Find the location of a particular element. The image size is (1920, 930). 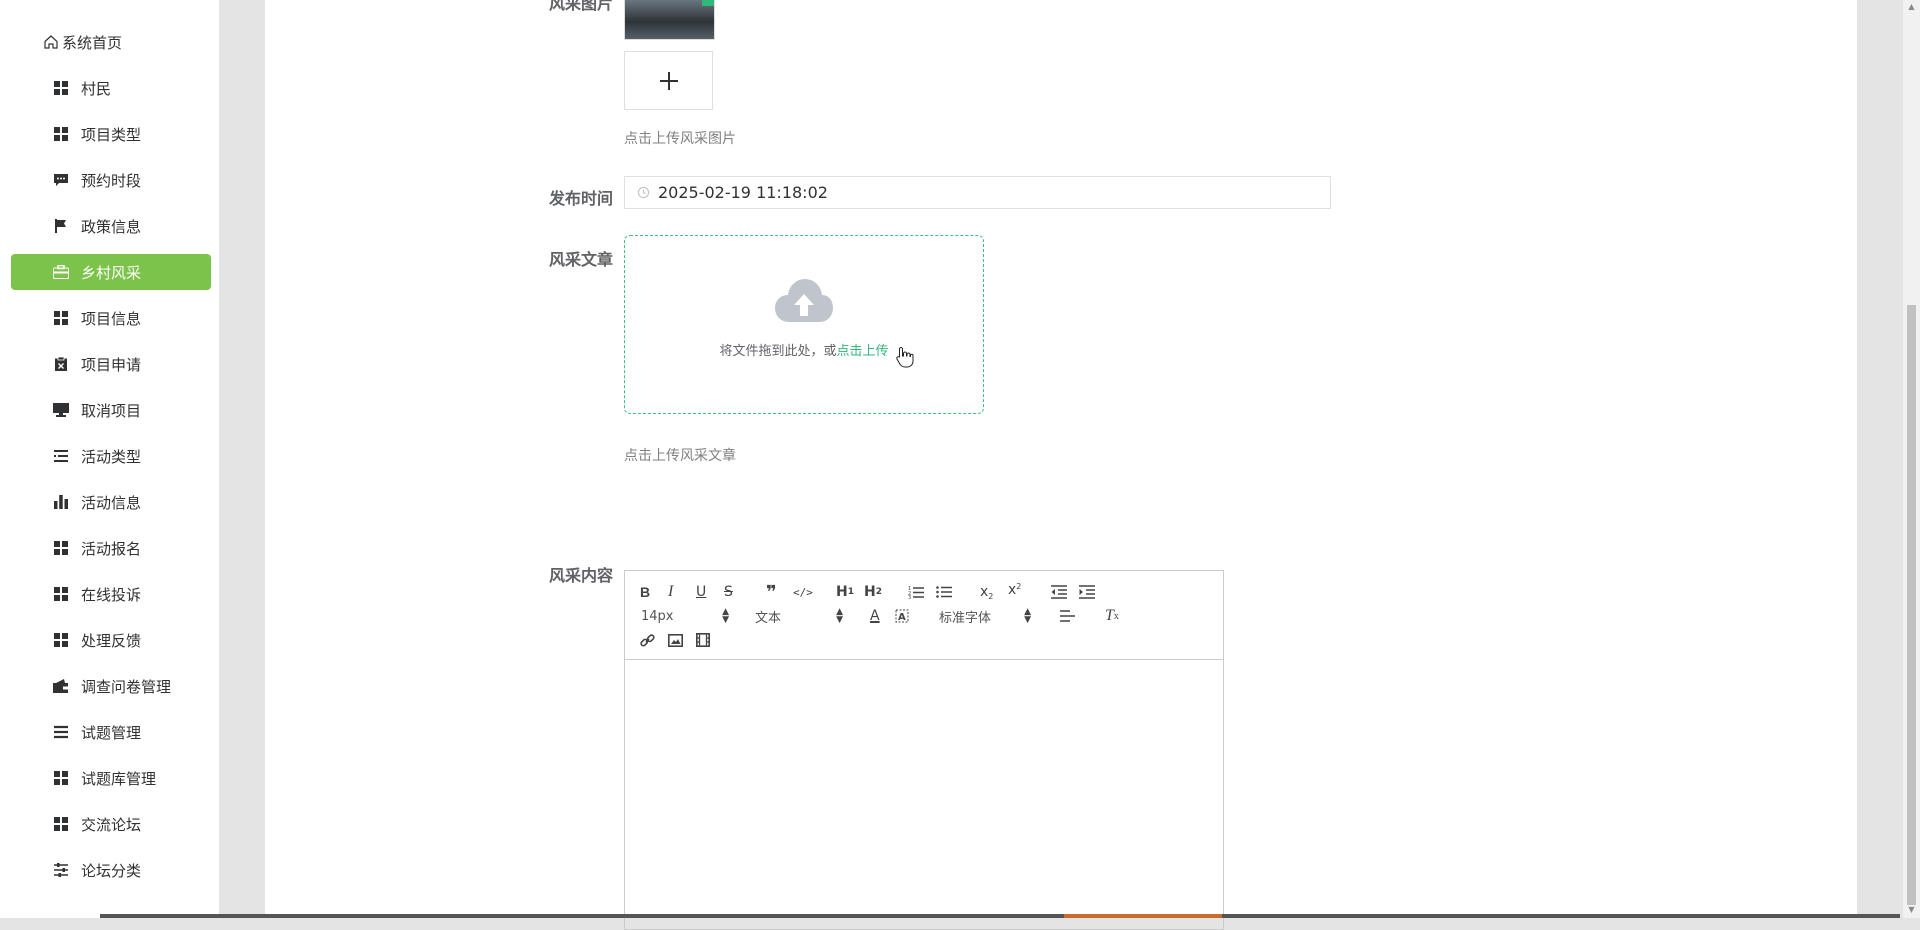

bar-chart-icon is located at coordinates (61, 502).